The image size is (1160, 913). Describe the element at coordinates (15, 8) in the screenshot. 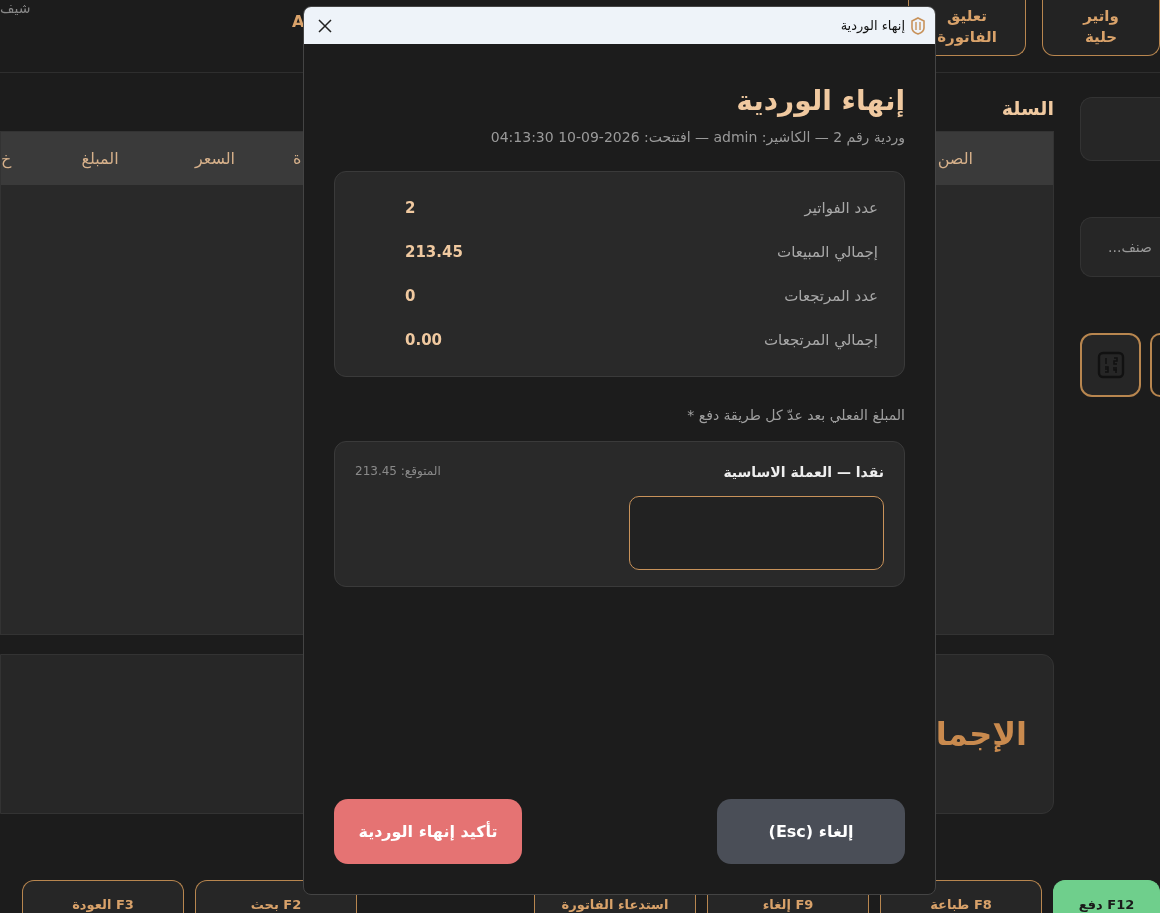

I see `brand-text: شيف` at that location.